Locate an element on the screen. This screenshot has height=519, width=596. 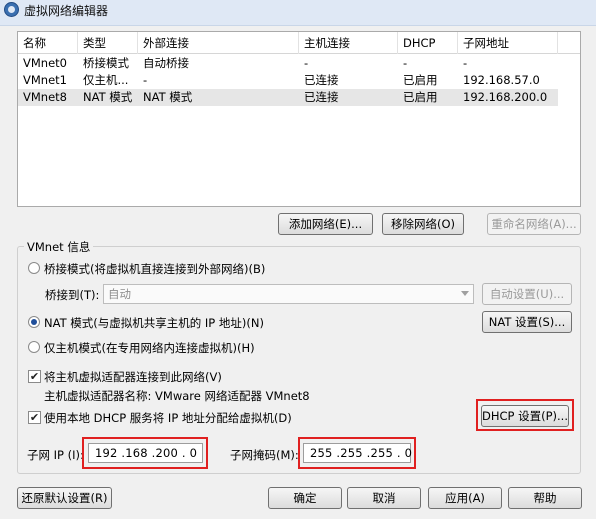
host-only-label: 仅主机模式(在专用网络内连接虚拟机)(H) is located at coordinates (149, 348).